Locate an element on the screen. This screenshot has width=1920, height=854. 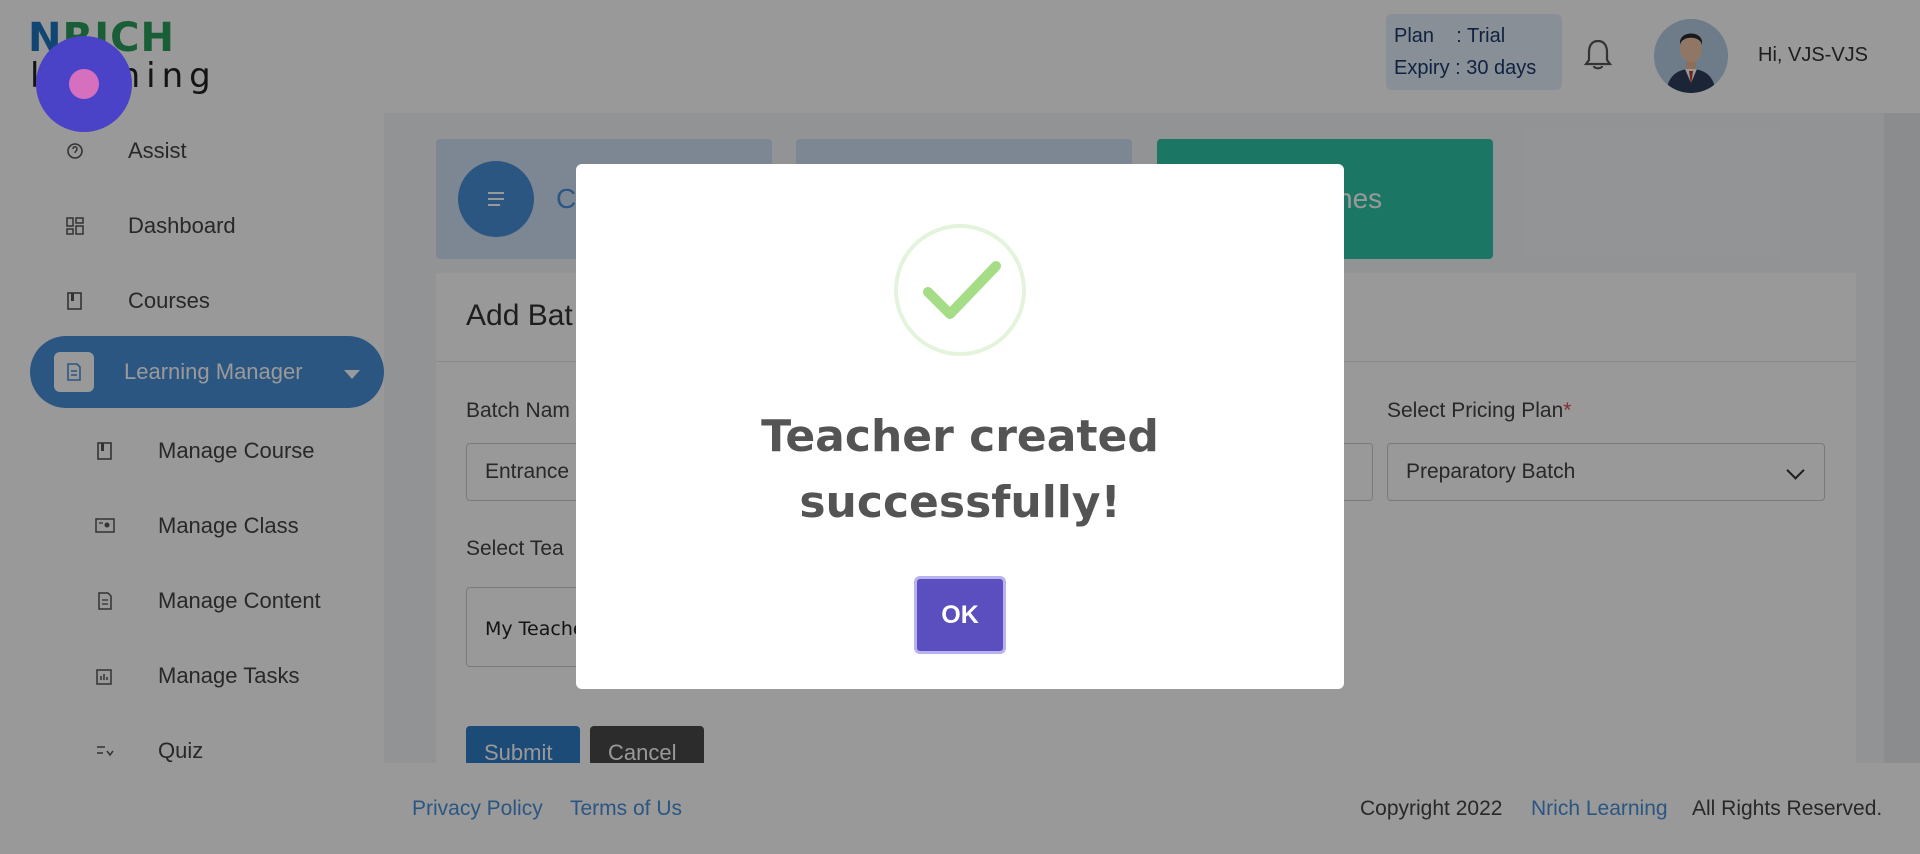
dialog-title-line2: successfully! is located at coordinates (960, 502).